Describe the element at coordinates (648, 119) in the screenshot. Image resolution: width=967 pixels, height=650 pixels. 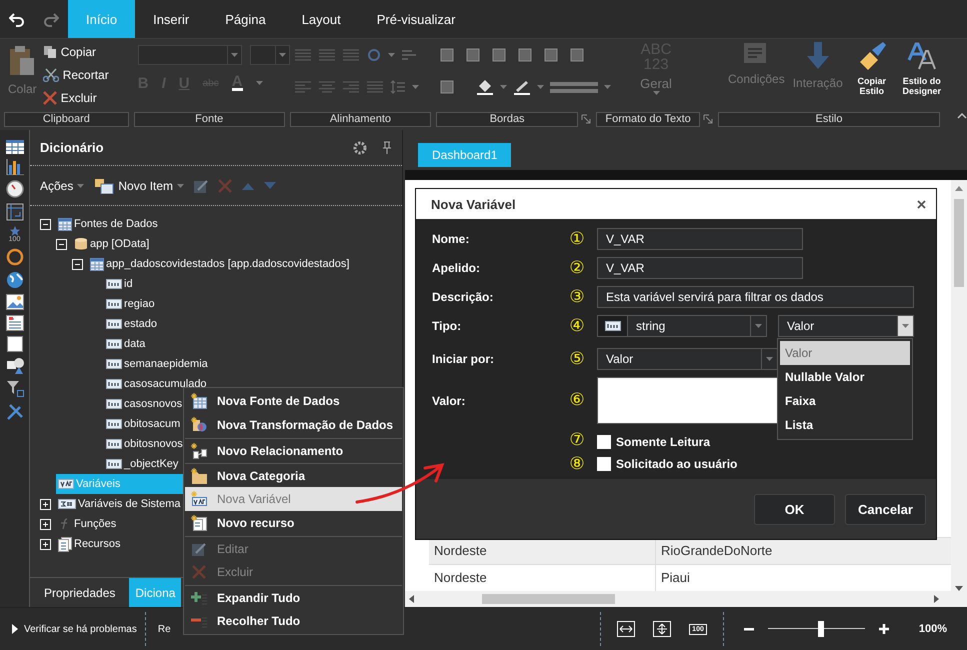
I see `group-label: Formato do Texto` at that location.